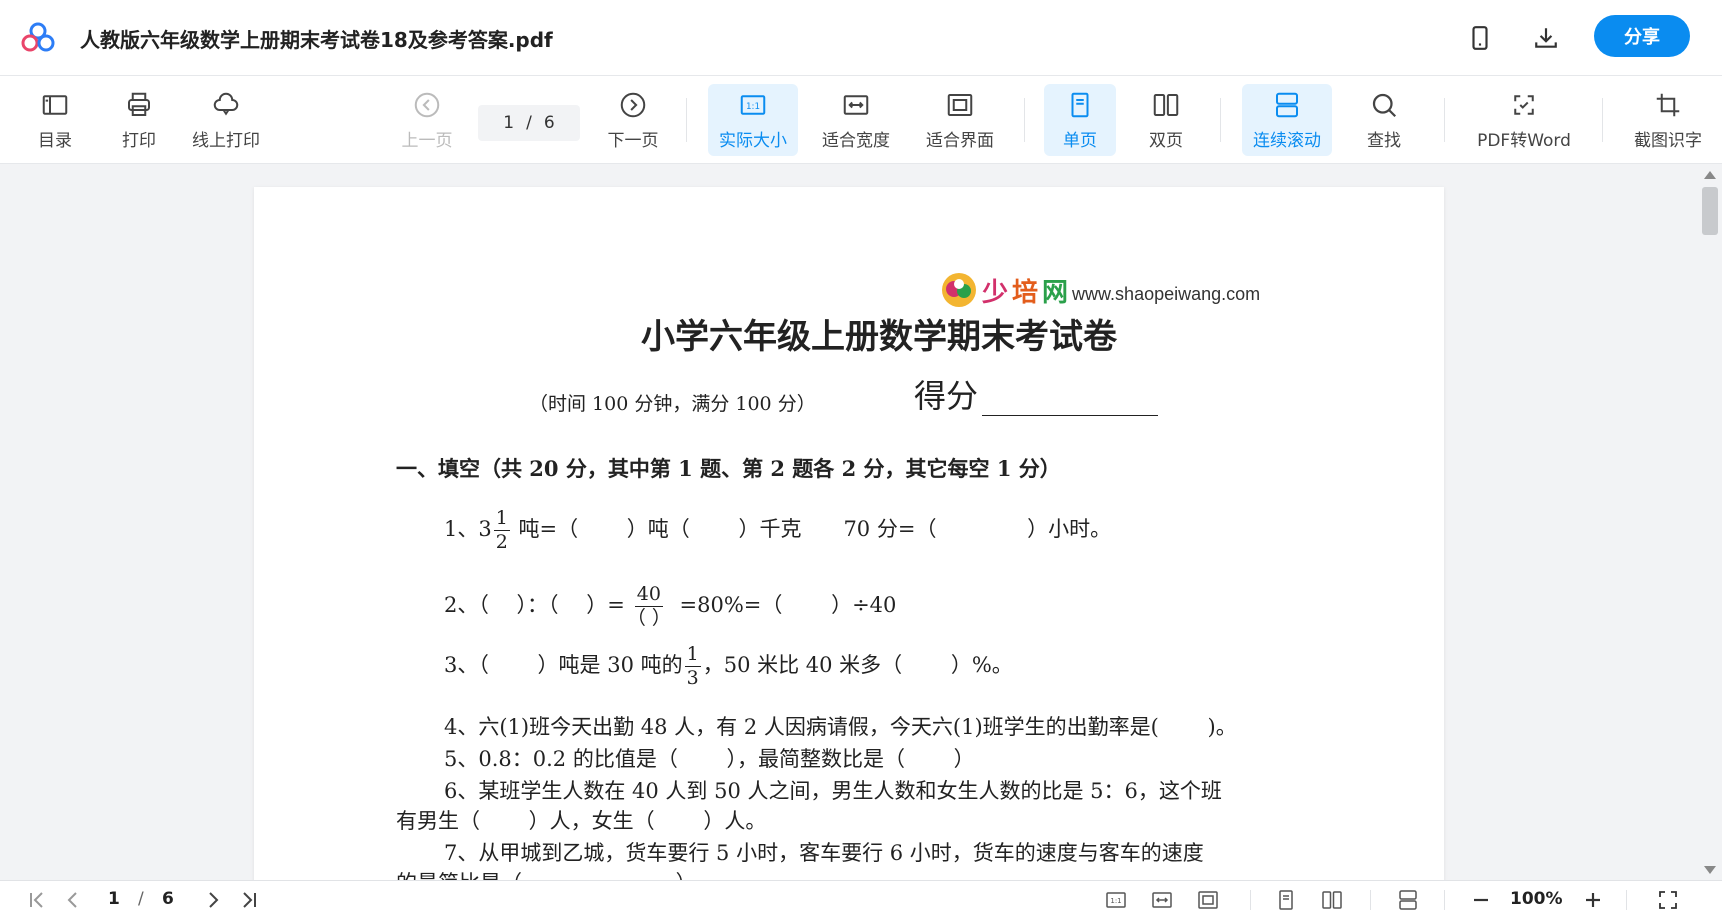 The image size is (1722, 917). I want to click on fit-width-label: 适合宽度, so click(856, 140).